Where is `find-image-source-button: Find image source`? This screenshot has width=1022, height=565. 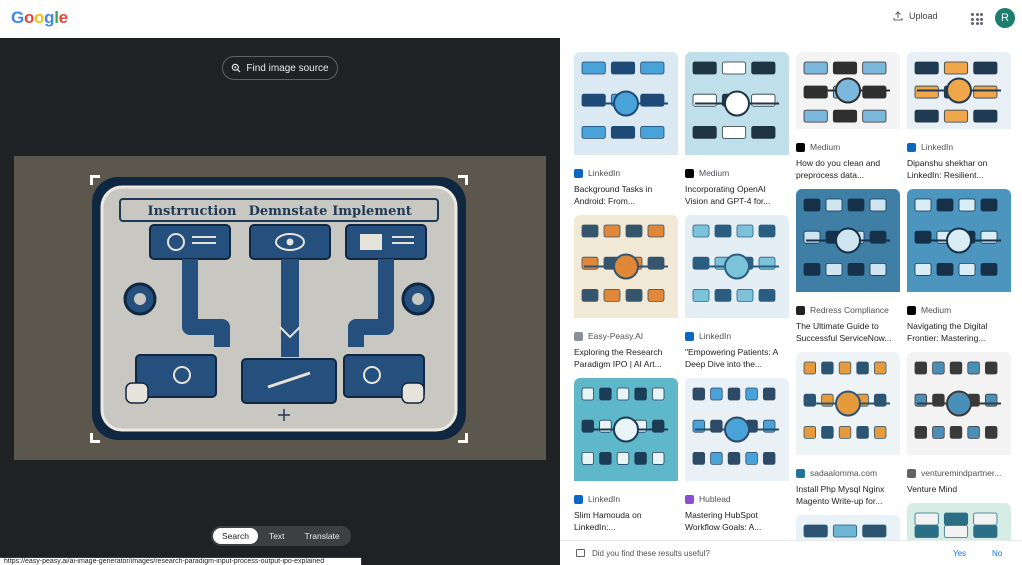
find-image-source-button: Find image source is located at coordinates (280, 68).